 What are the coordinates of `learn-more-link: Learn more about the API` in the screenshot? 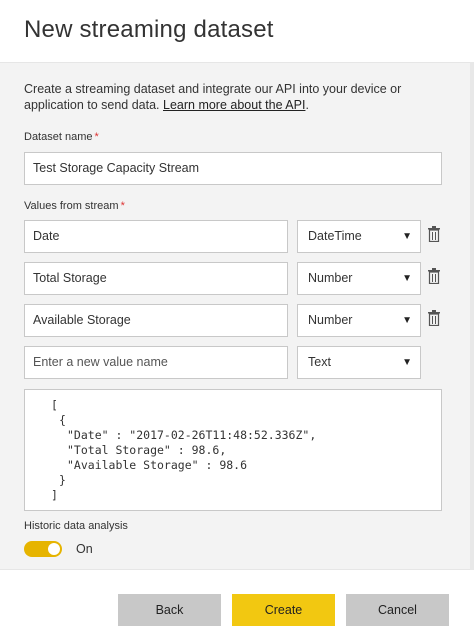 It's located at (234, 105).